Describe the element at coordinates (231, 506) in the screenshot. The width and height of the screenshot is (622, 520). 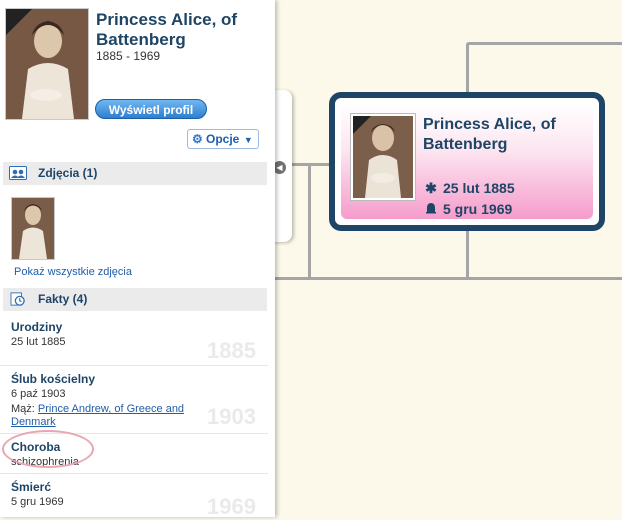
I see `fact-year: 1969` at that location.